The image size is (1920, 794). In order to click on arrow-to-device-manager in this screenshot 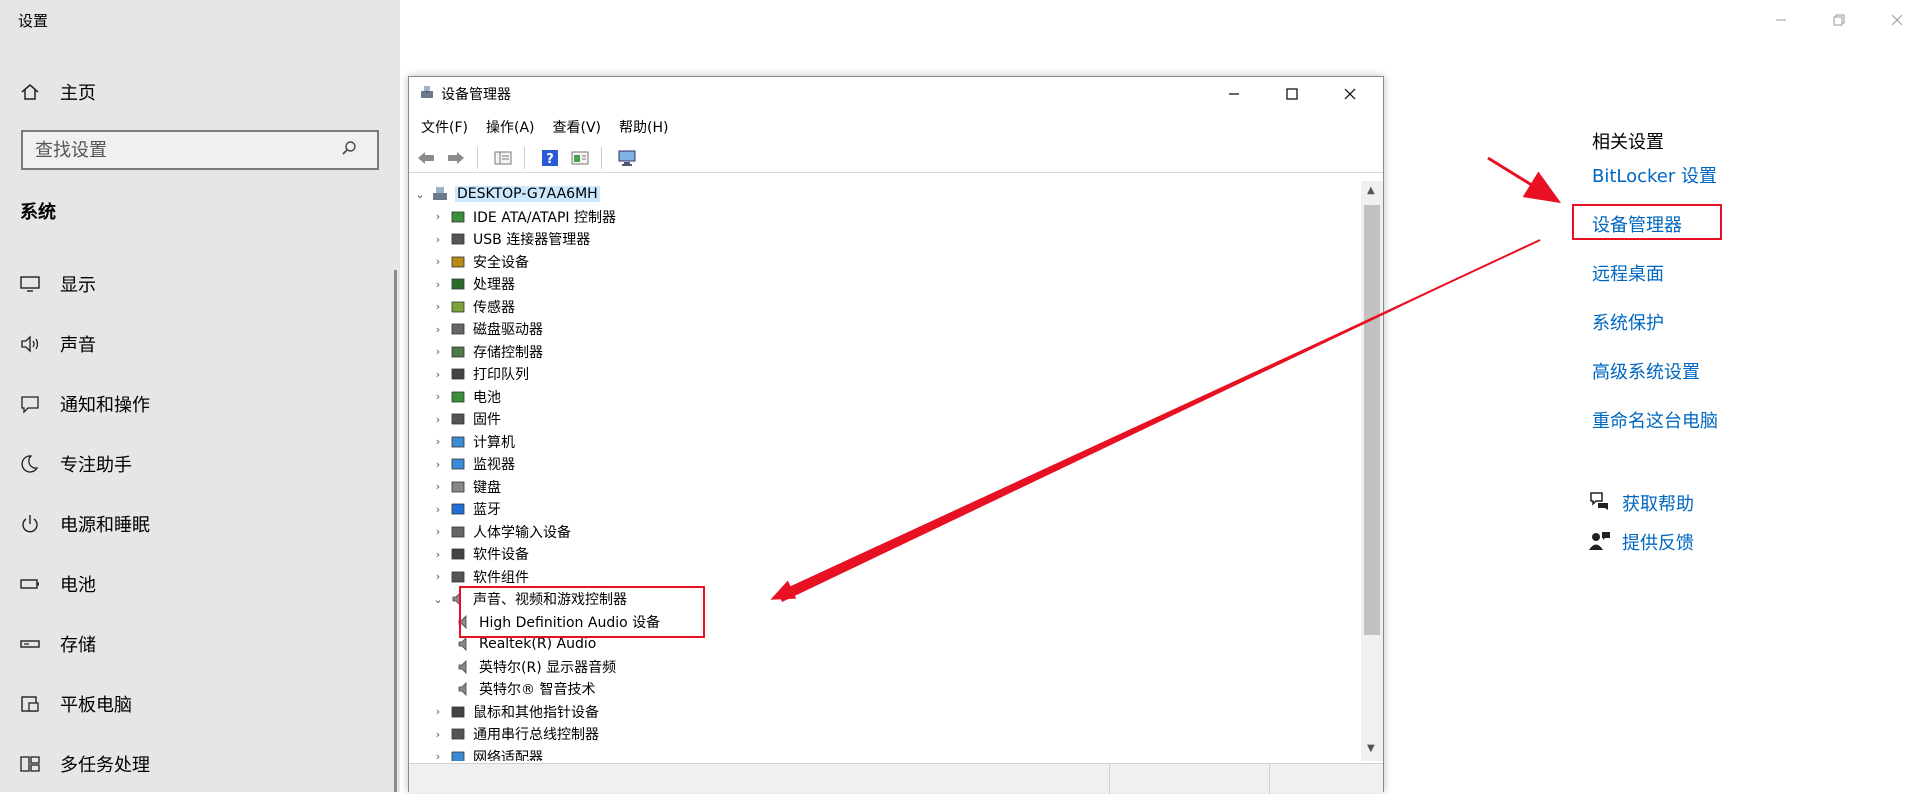, I will do `click(1524, 180)`.